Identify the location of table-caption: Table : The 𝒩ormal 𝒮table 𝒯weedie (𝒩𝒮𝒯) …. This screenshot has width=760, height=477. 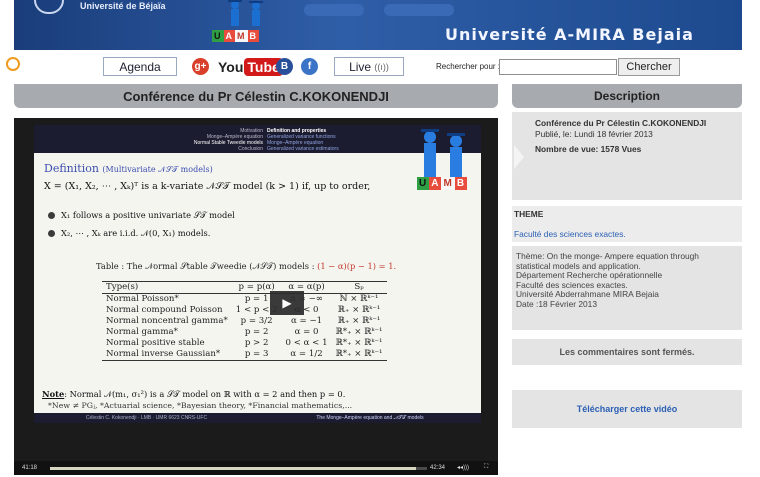
(246, 266).